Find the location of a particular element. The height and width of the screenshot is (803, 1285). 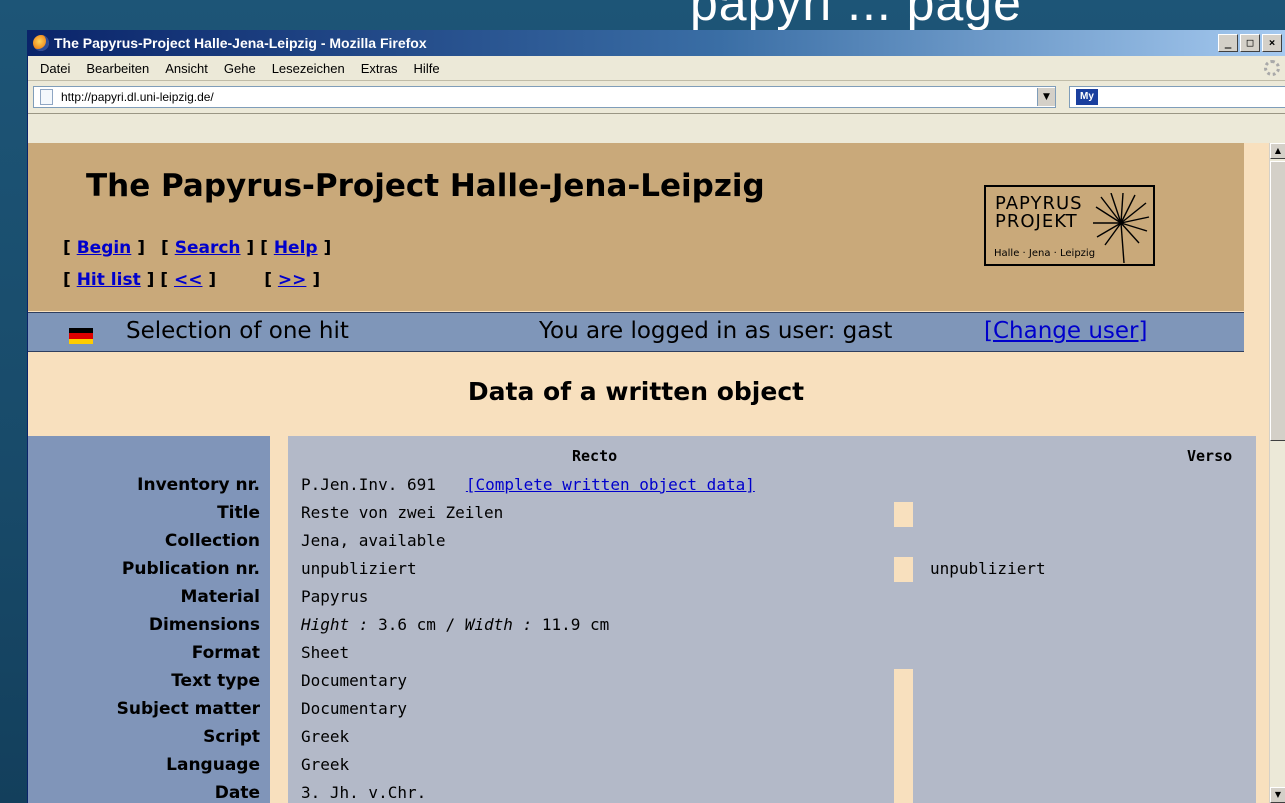

menu-datei: Datei is located at coordinates (53, 68).